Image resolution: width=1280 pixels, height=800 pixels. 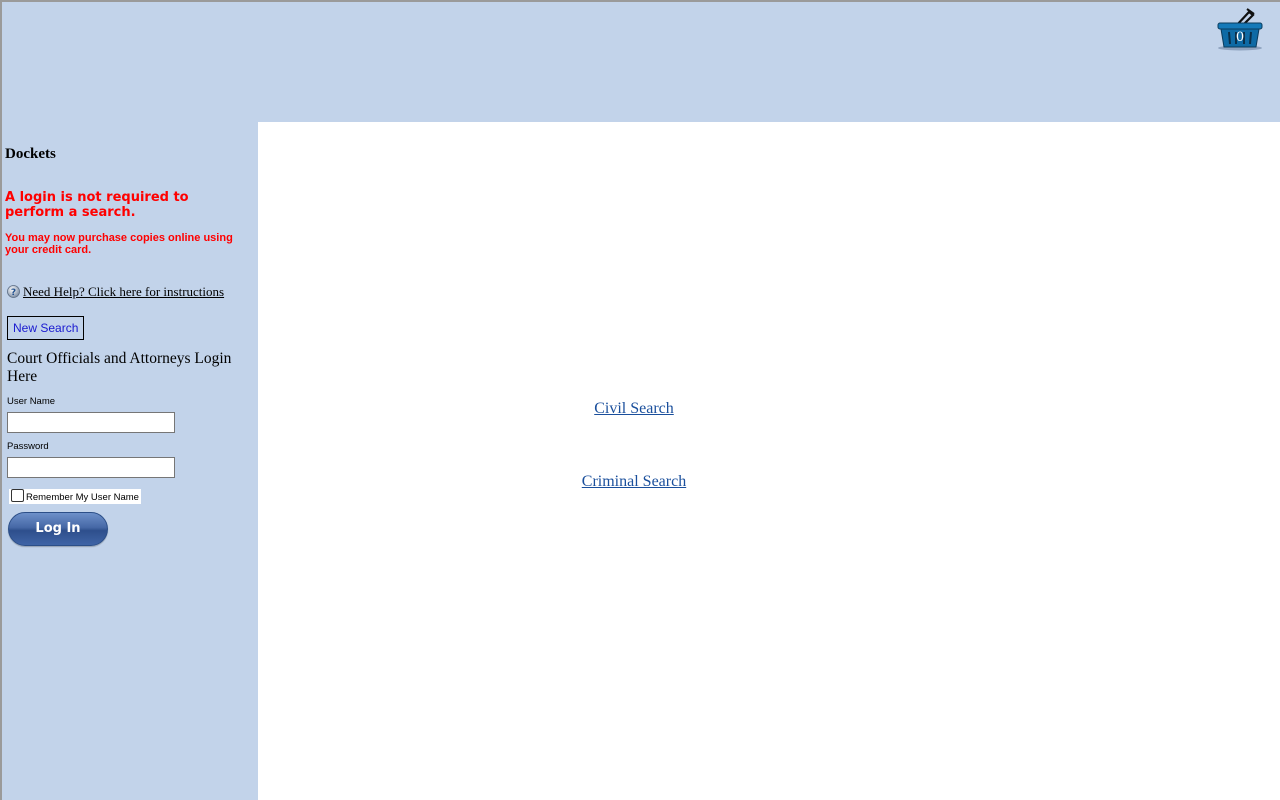 I want to click on password-field, so click(x=91, y=467).